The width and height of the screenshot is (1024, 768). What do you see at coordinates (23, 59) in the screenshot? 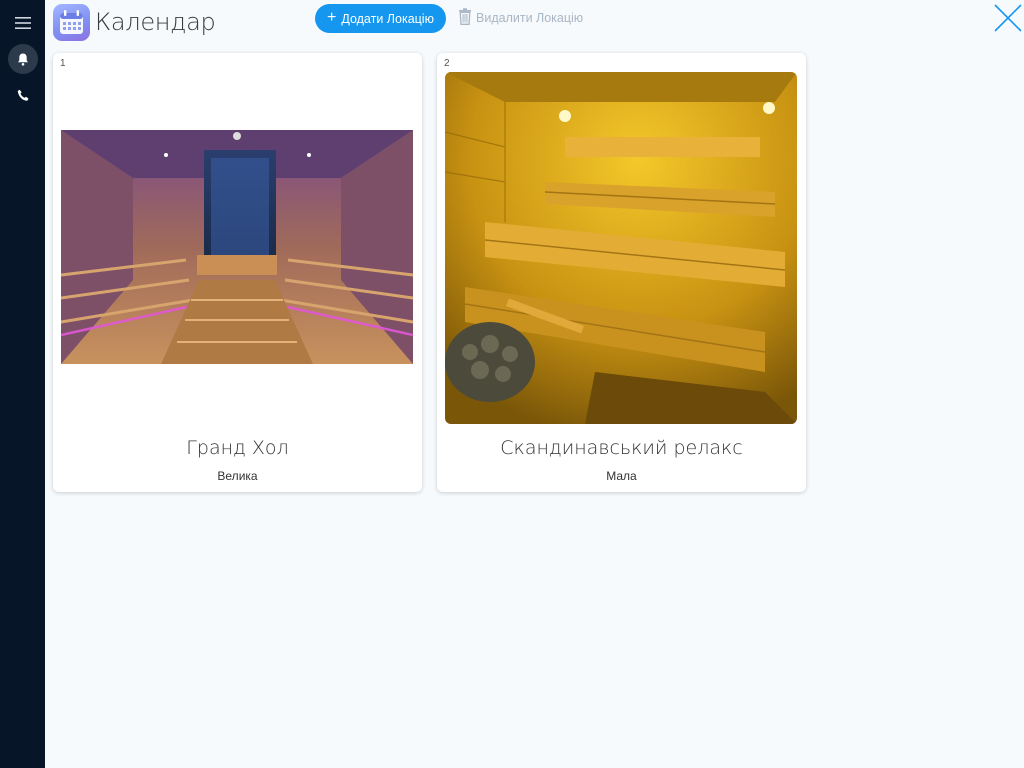
I see `bell-icon` at bounding box center [23, 59].